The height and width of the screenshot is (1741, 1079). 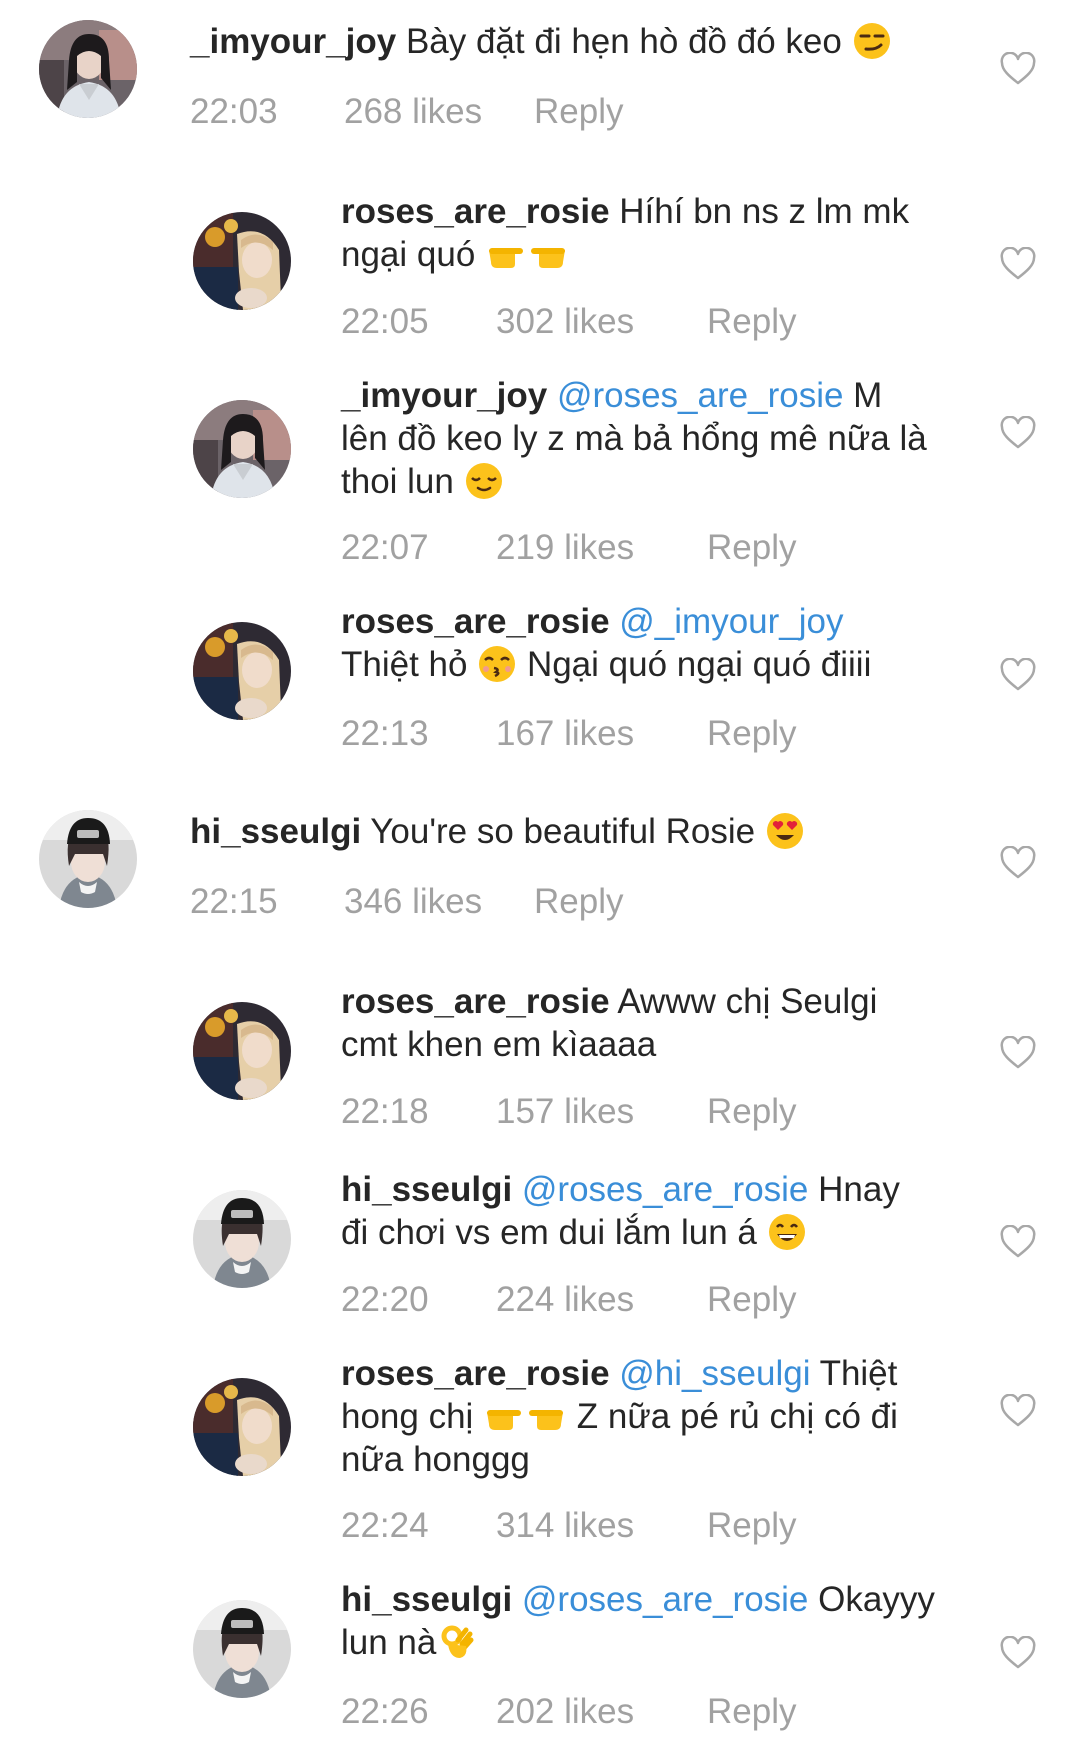 What do you see at coordinates (634, 438) in the screenshot?
I see `comment-body-line-2: lên đồ keo ly z mà bả hổng mê nữa là` at bounding box center [634, 438].